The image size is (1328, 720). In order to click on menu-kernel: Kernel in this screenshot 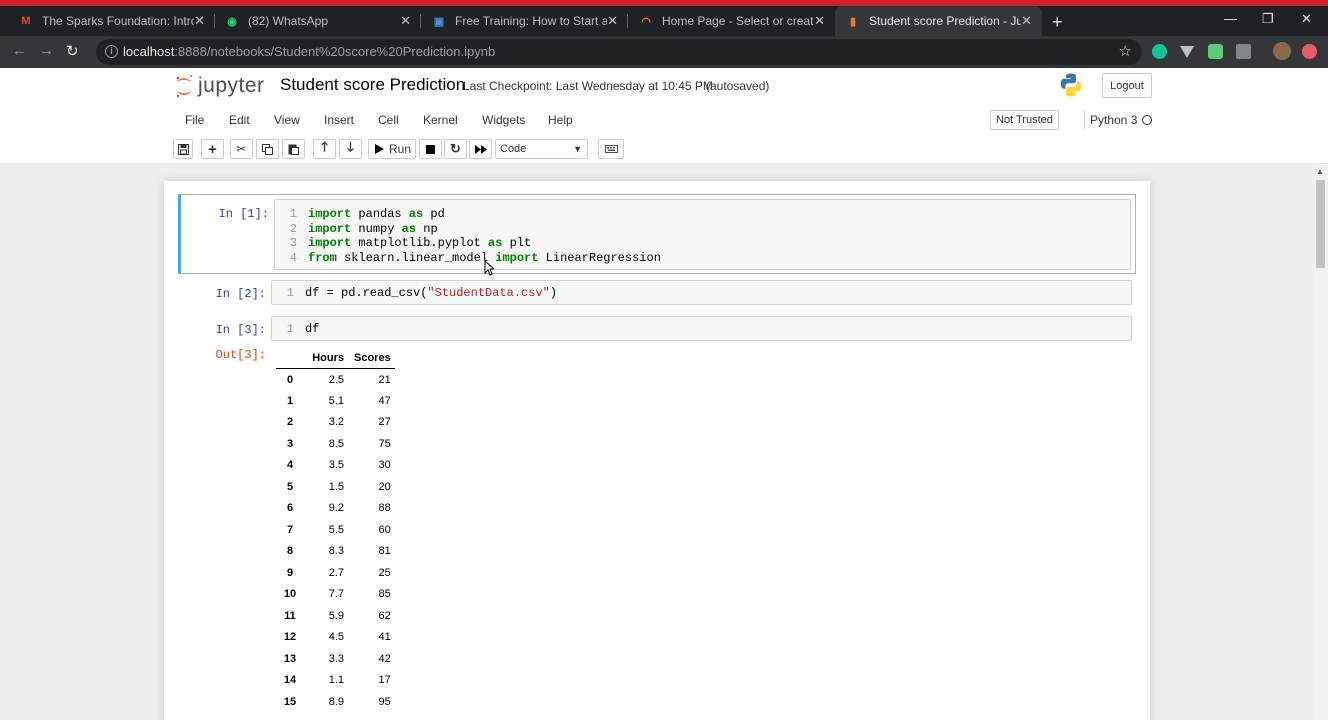, I will do `click(440, 120)`.